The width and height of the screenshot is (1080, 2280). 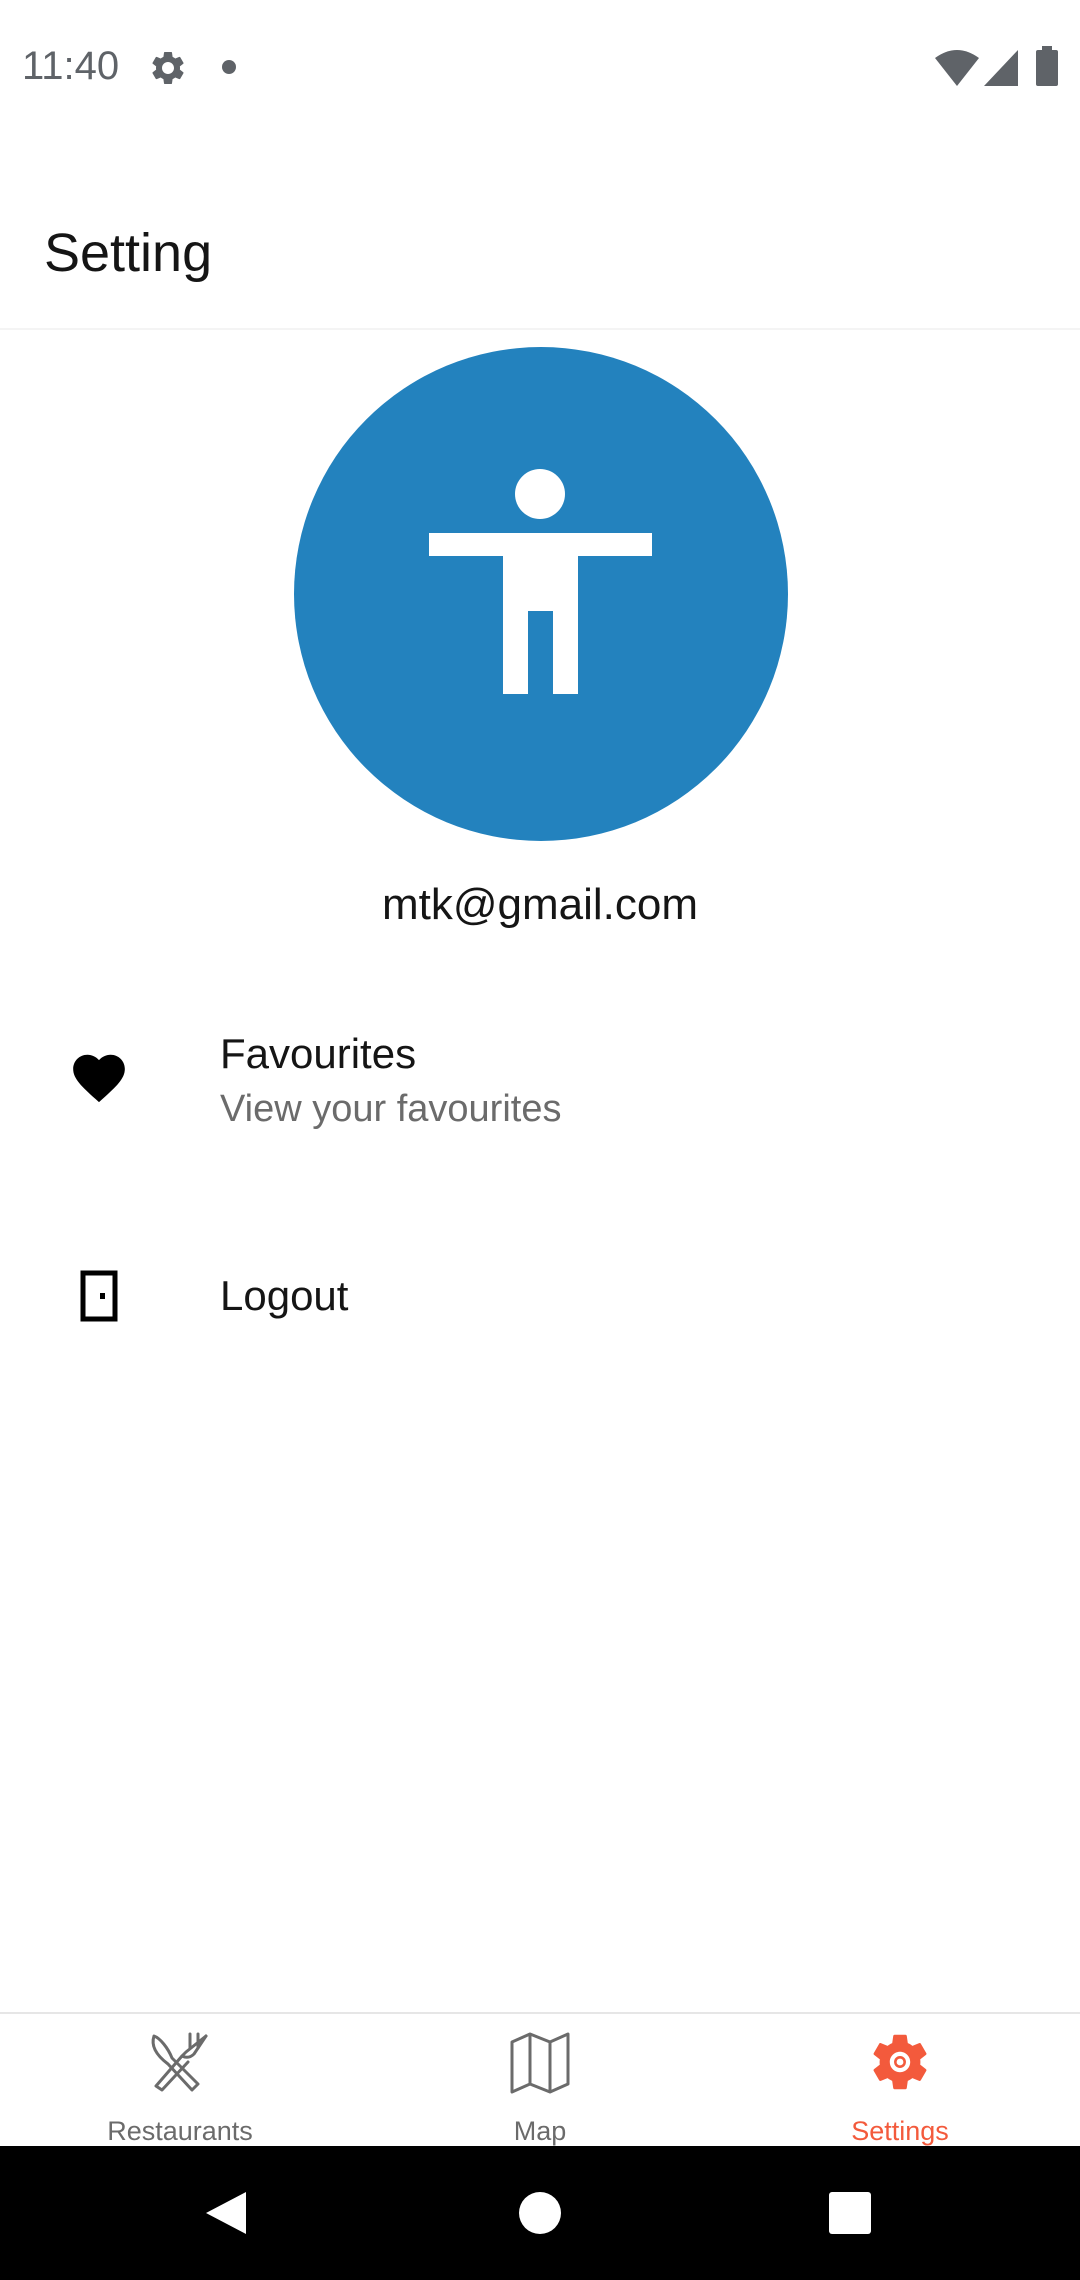 What do you see at coordinates (540, 65) in the screenshot?
I see `status-bar: 11:40` at bounding box center [540, 65].